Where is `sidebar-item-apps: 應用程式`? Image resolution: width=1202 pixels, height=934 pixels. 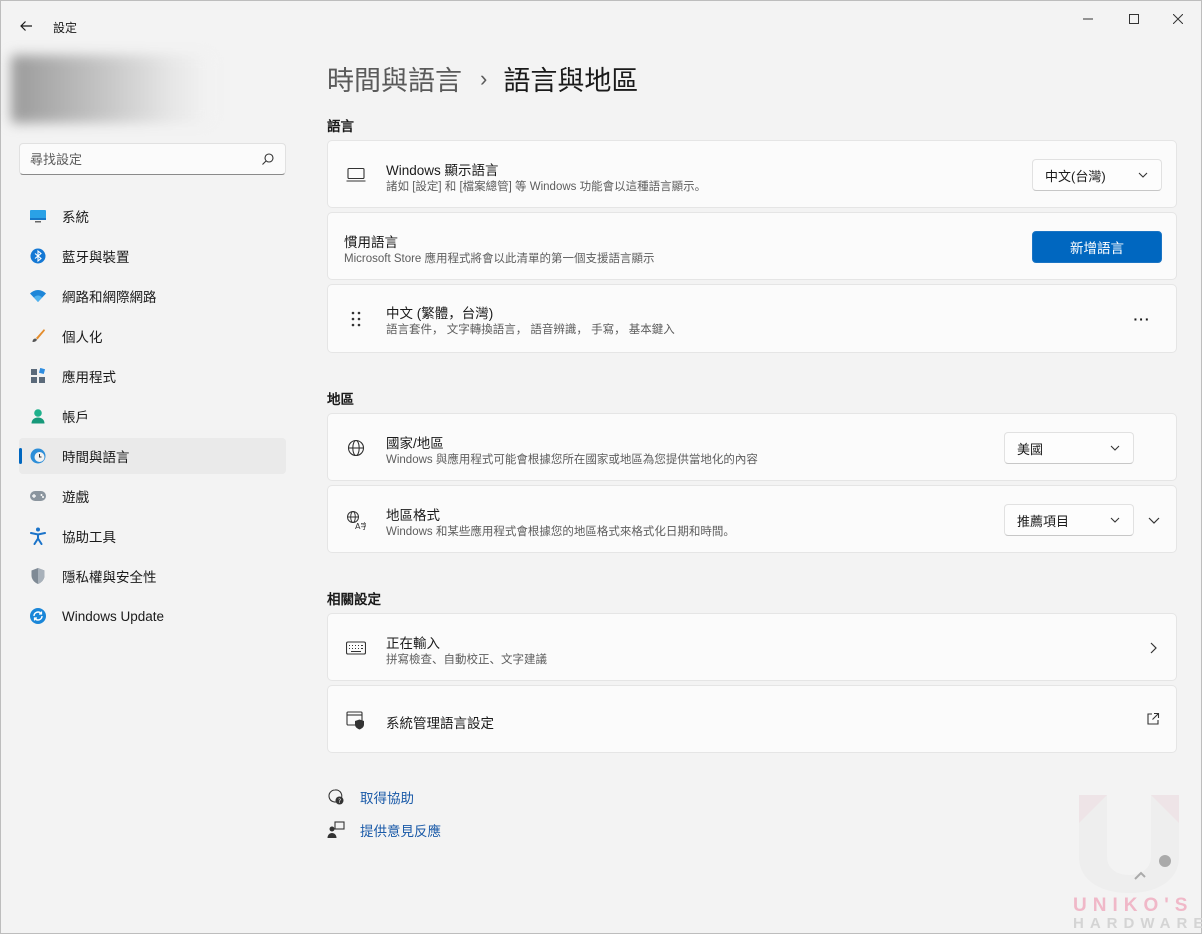
sidebar-item-apps: 應用程式 is located at coordinates (152, 376).